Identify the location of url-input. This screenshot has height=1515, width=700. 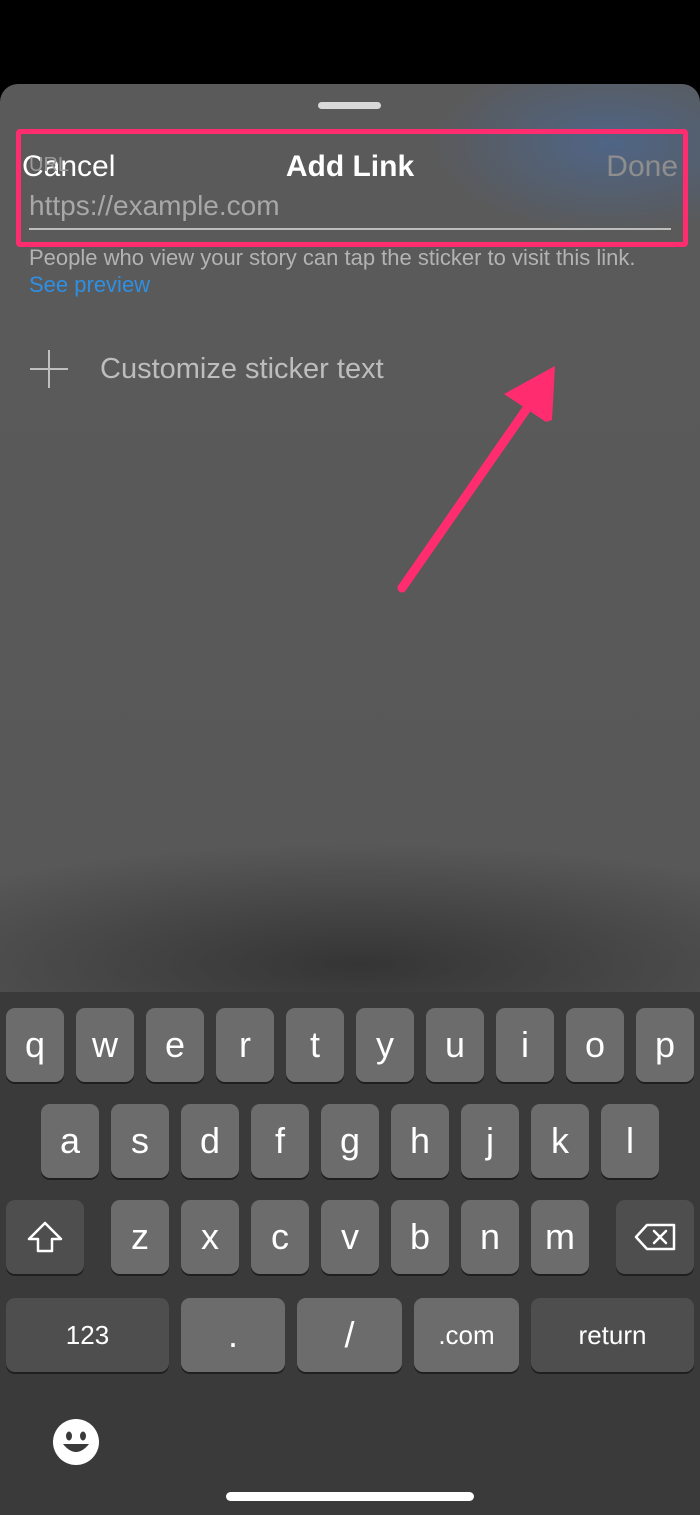
(350, 207).